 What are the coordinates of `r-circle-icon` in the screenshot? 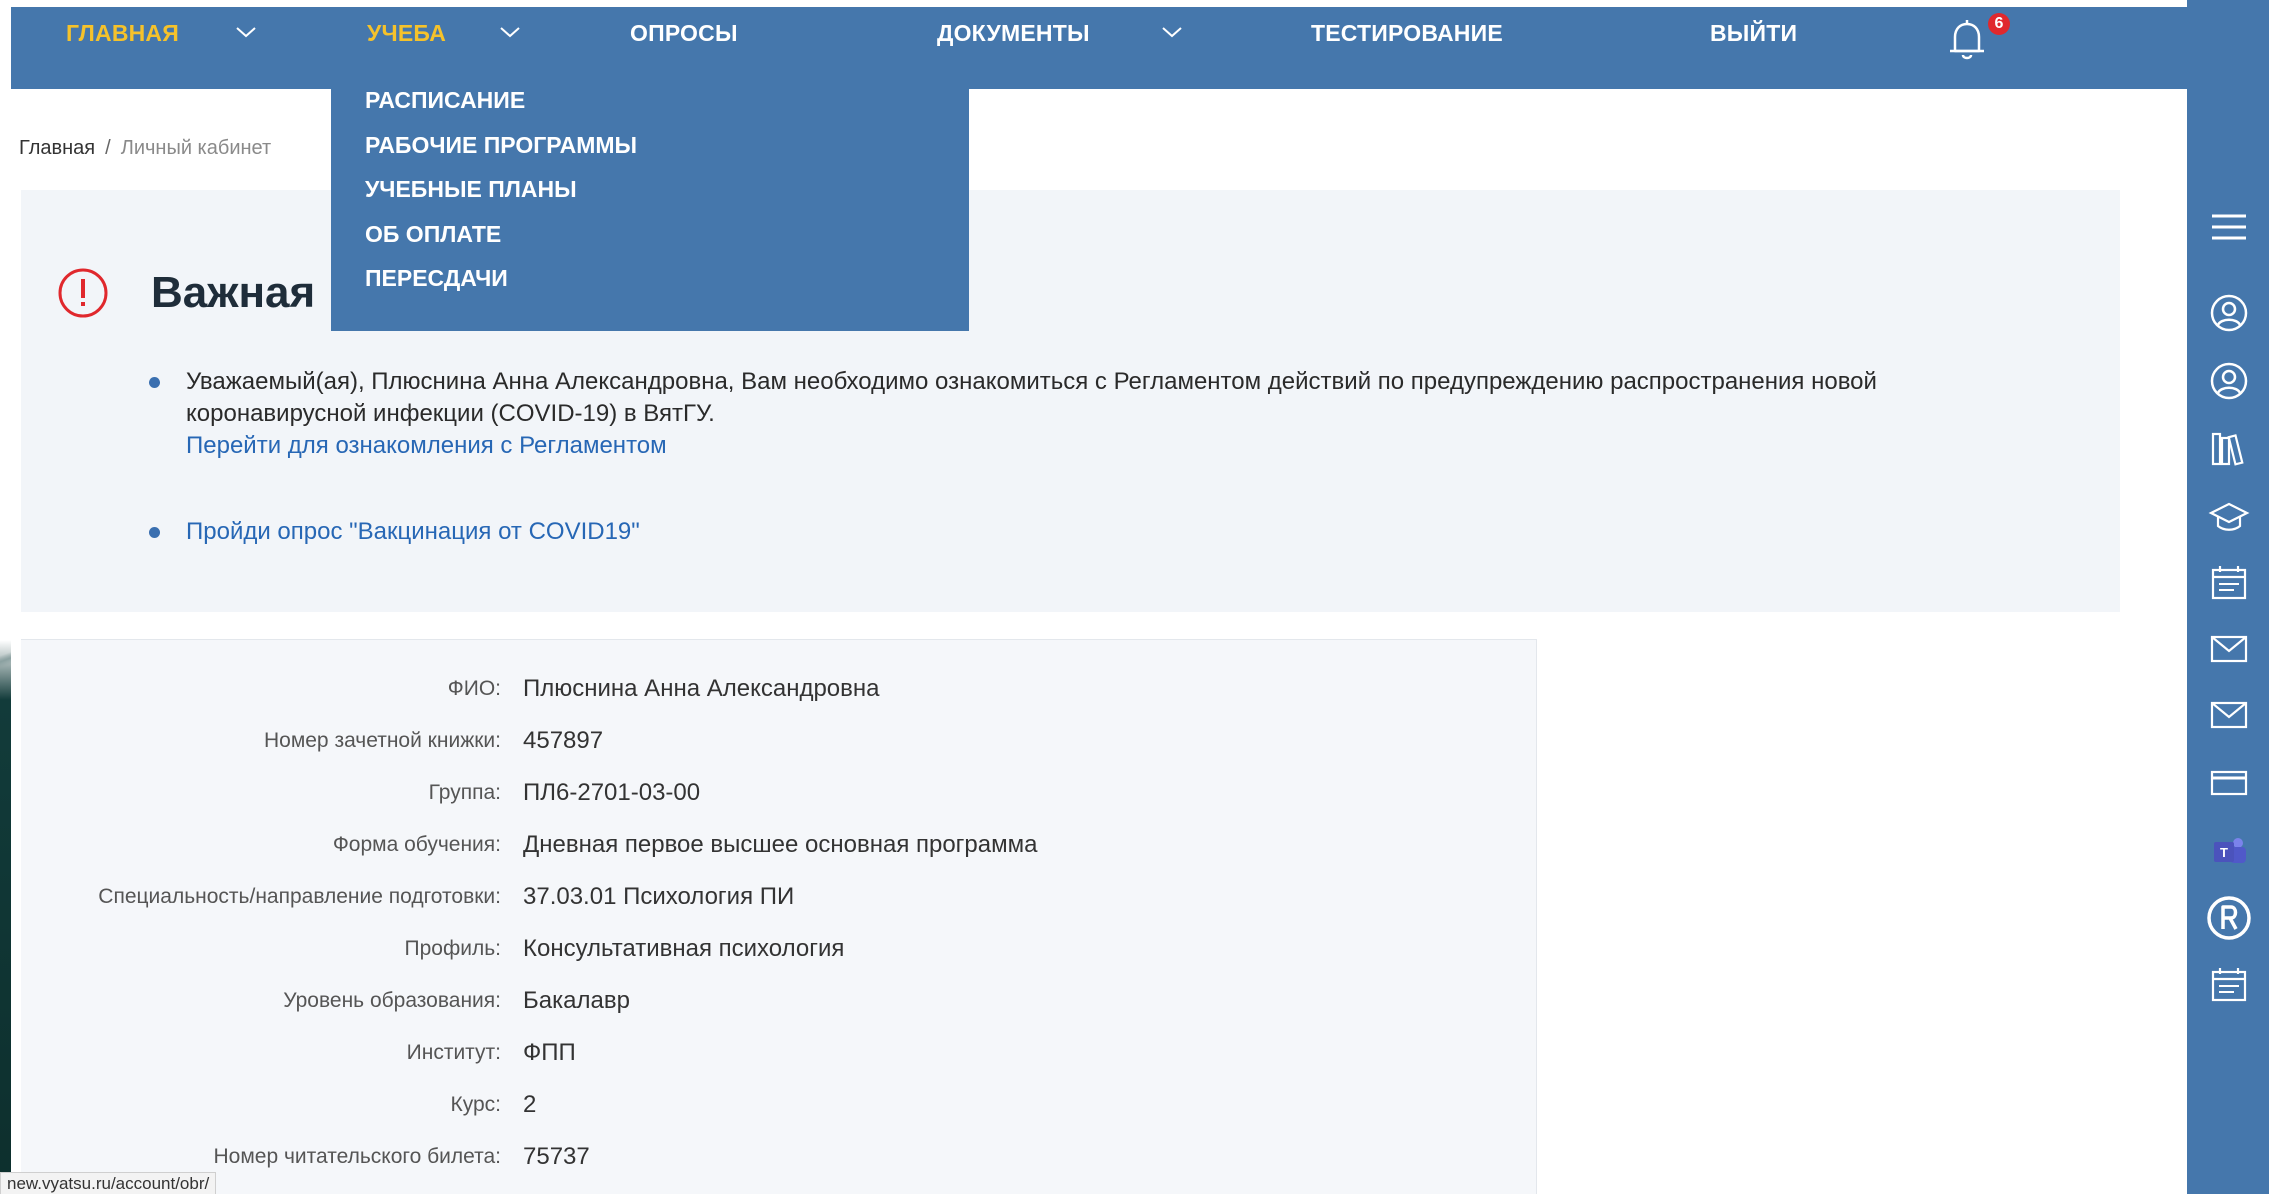 It's located at (2229, 918).